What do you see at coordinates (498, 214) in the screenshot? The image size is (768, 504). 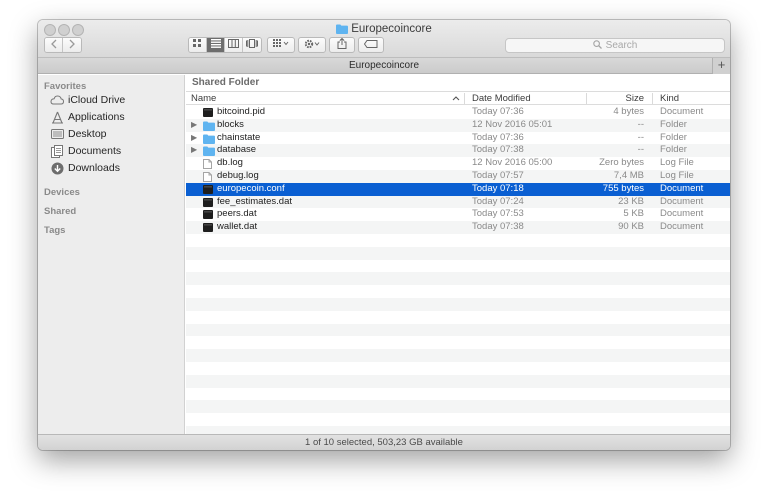 I see `file-date-modified: Today 07:53` at bounding box center [498, 214].